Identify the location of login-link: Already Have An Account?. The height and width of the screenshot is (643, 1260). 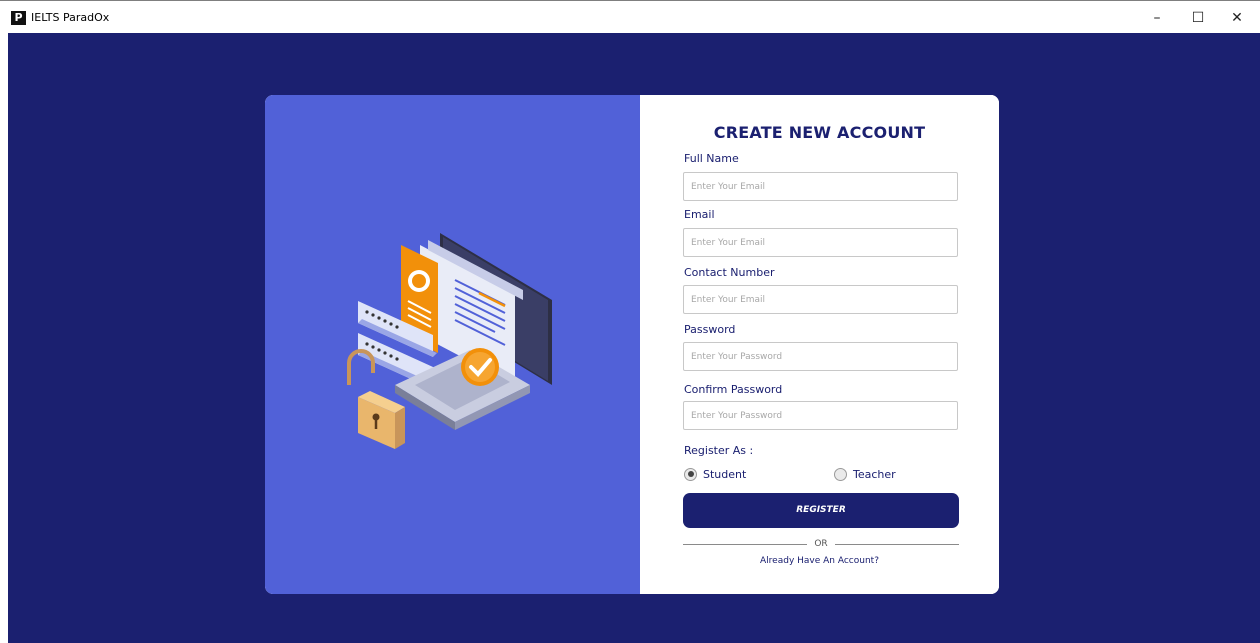
(819, 561).